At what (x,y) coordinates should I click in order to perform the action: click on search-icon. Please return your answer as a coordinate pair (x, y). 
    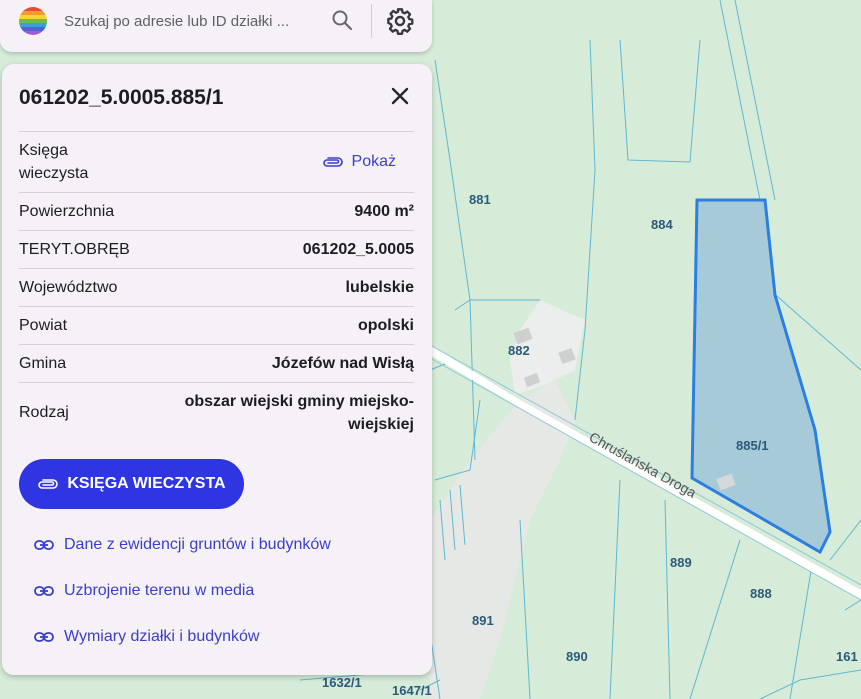
    Looking at the image, I should click on (342, 20).